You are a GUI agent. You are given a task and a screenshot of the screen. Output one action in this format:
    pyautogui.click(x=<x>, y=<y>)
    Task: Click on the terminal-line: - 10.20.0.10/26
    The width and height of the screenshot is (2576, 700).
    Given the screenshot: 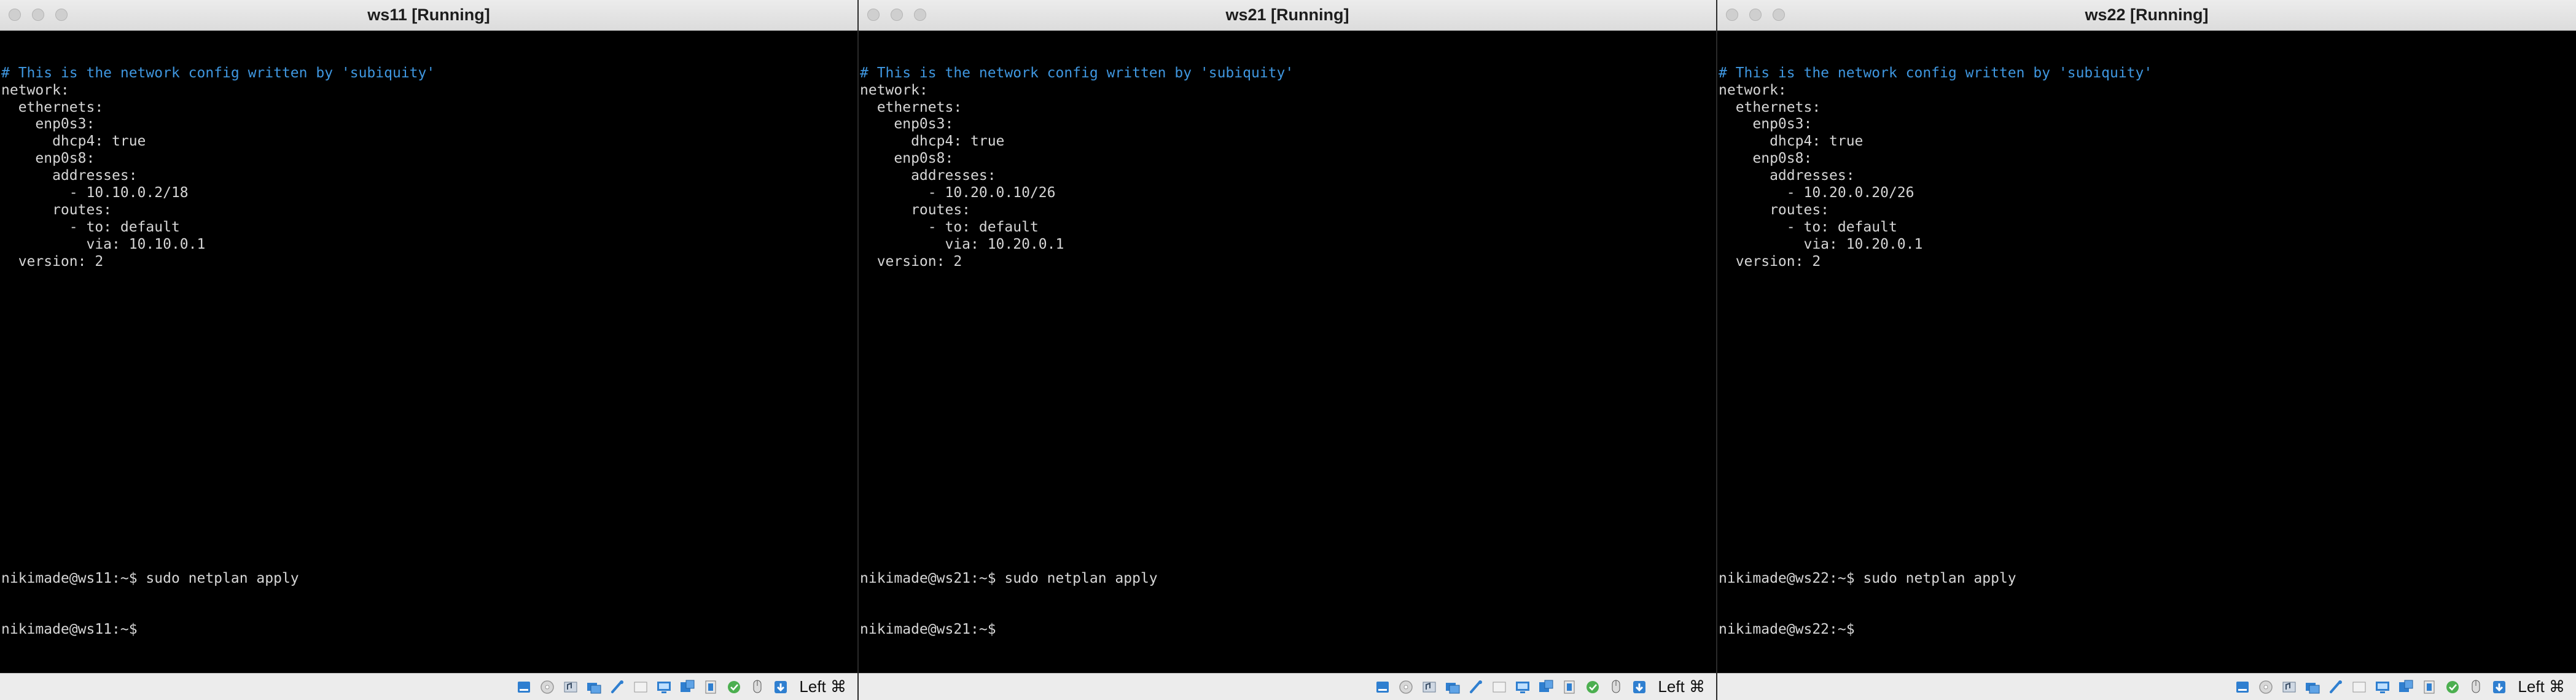 What is the action you would take?
    pyautogui.click(x=958, y=193)
    